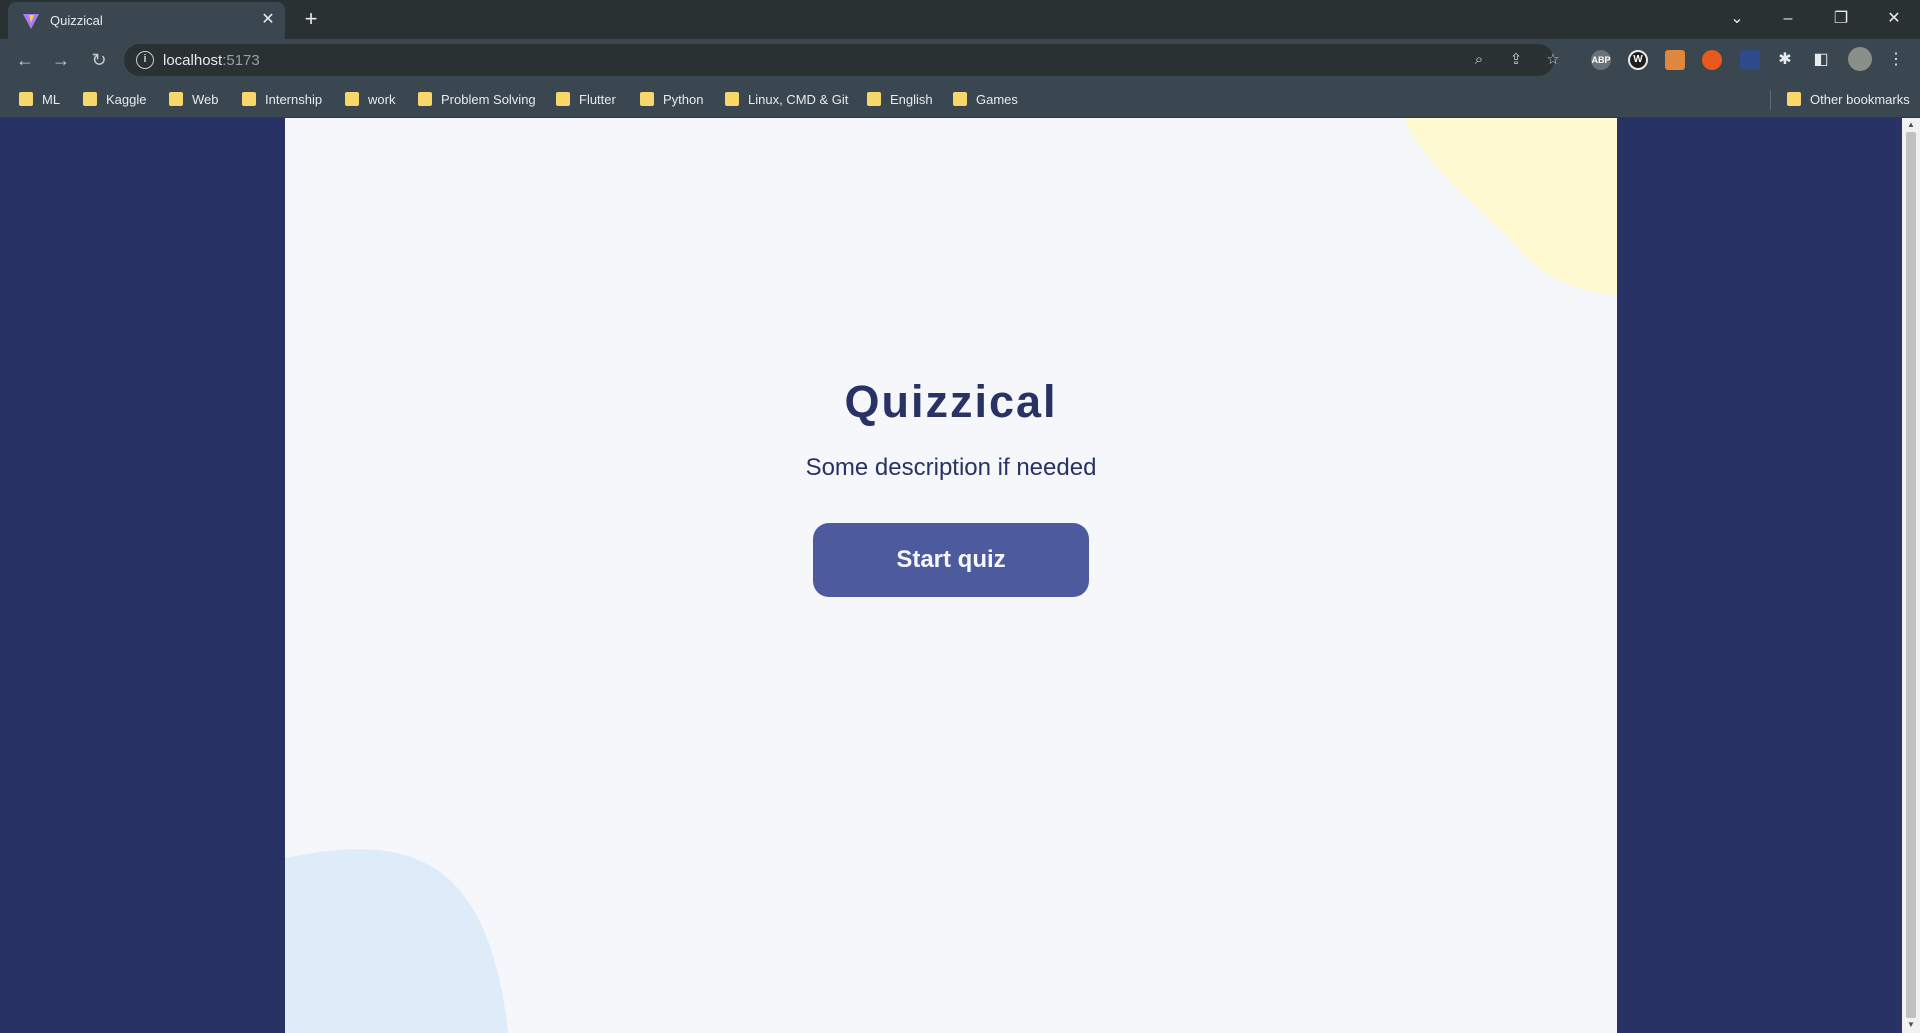 Image resolution: width=1920 pixels, height=1033 pixels. Describe the element at coordinates (1911, 1025) in the screenshot. I see `scroll-down-icon: ▼` at that location.